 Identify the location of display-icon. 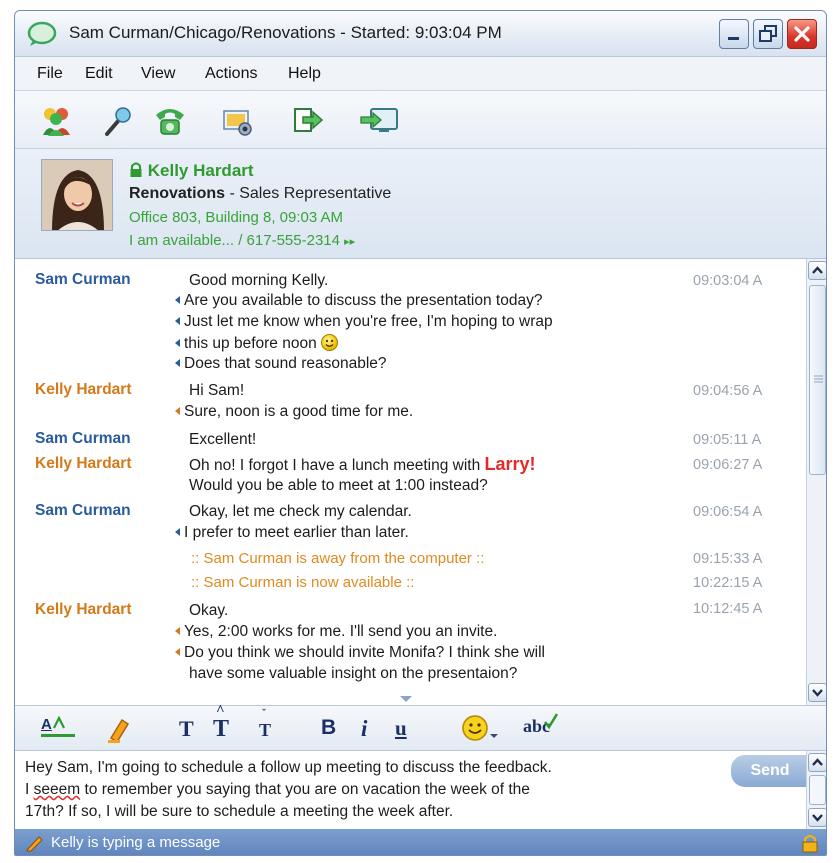
(379, 121).